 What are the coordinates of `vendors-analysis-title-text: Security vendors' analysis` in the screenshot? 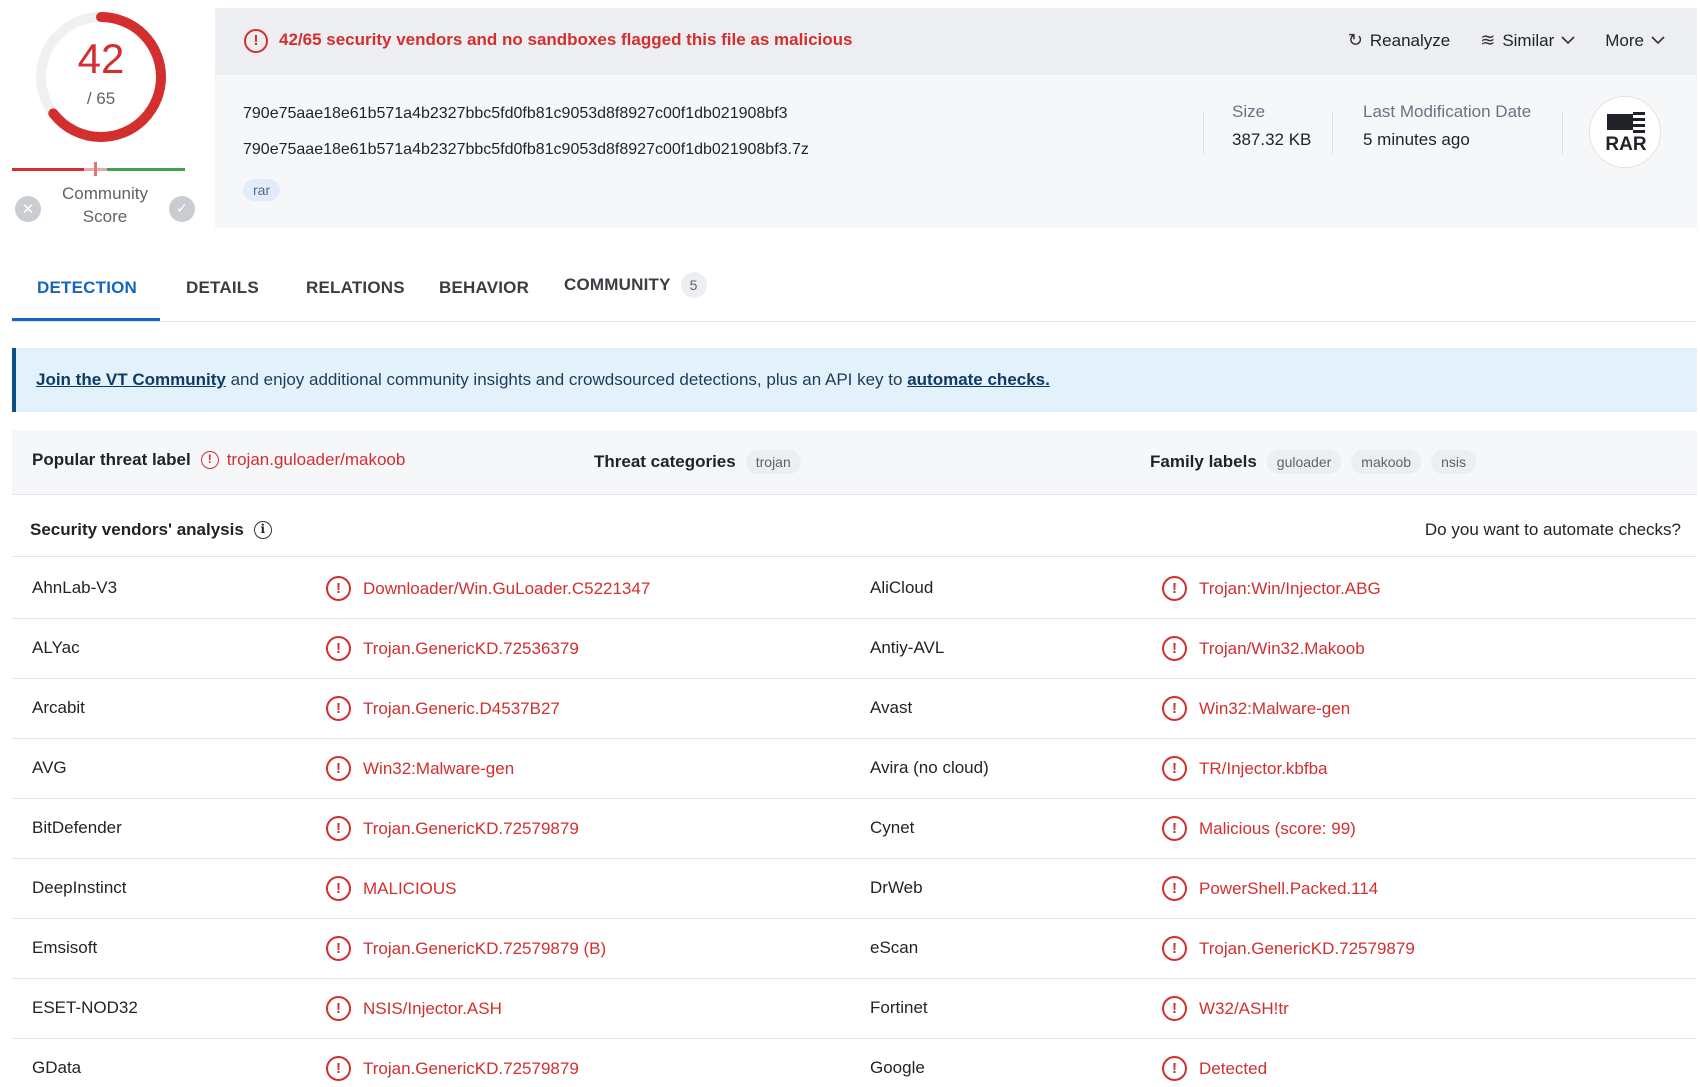 It's located at (137, 529).